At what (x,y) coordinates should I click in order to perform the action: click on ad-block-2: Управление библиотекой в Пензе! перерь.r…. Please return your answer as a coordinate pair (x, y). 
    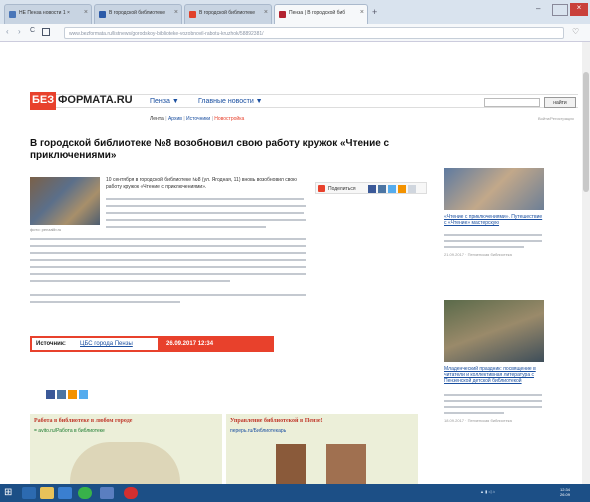
    Looking at the image, I should click on (322, 449).